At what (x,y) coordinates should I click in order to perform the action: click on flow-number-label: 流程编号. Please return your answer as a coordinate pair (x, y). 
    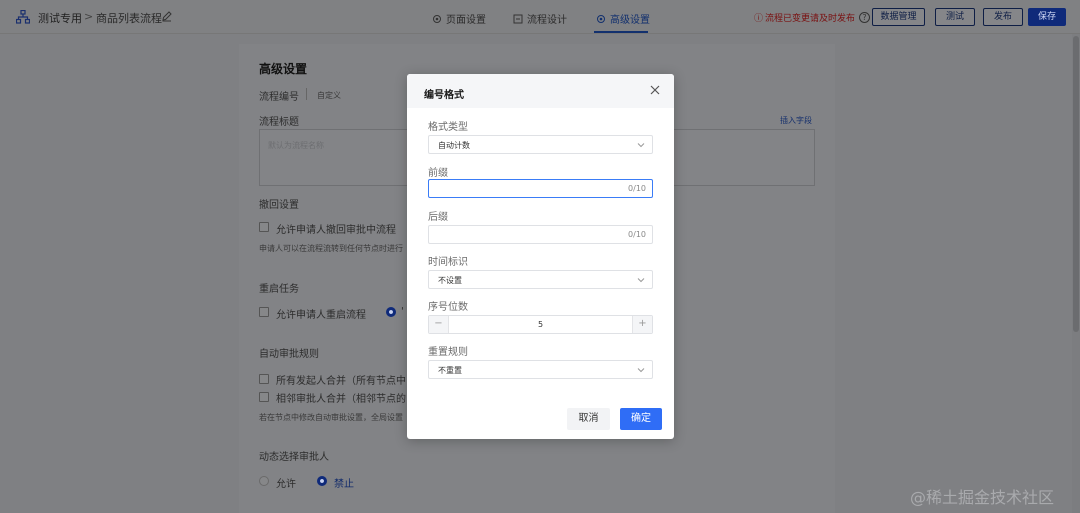
    Looking at the image, I should click on (279, 97).